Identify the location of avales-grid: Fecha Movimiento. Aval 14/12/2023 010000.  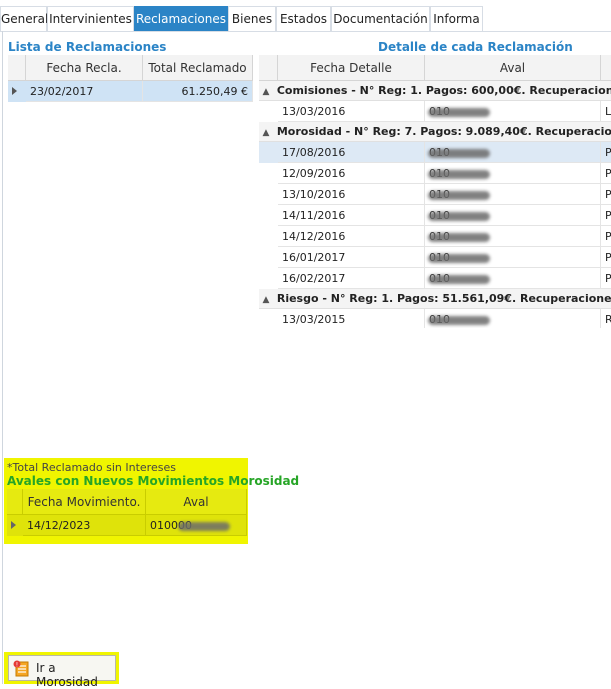
(127, 513).